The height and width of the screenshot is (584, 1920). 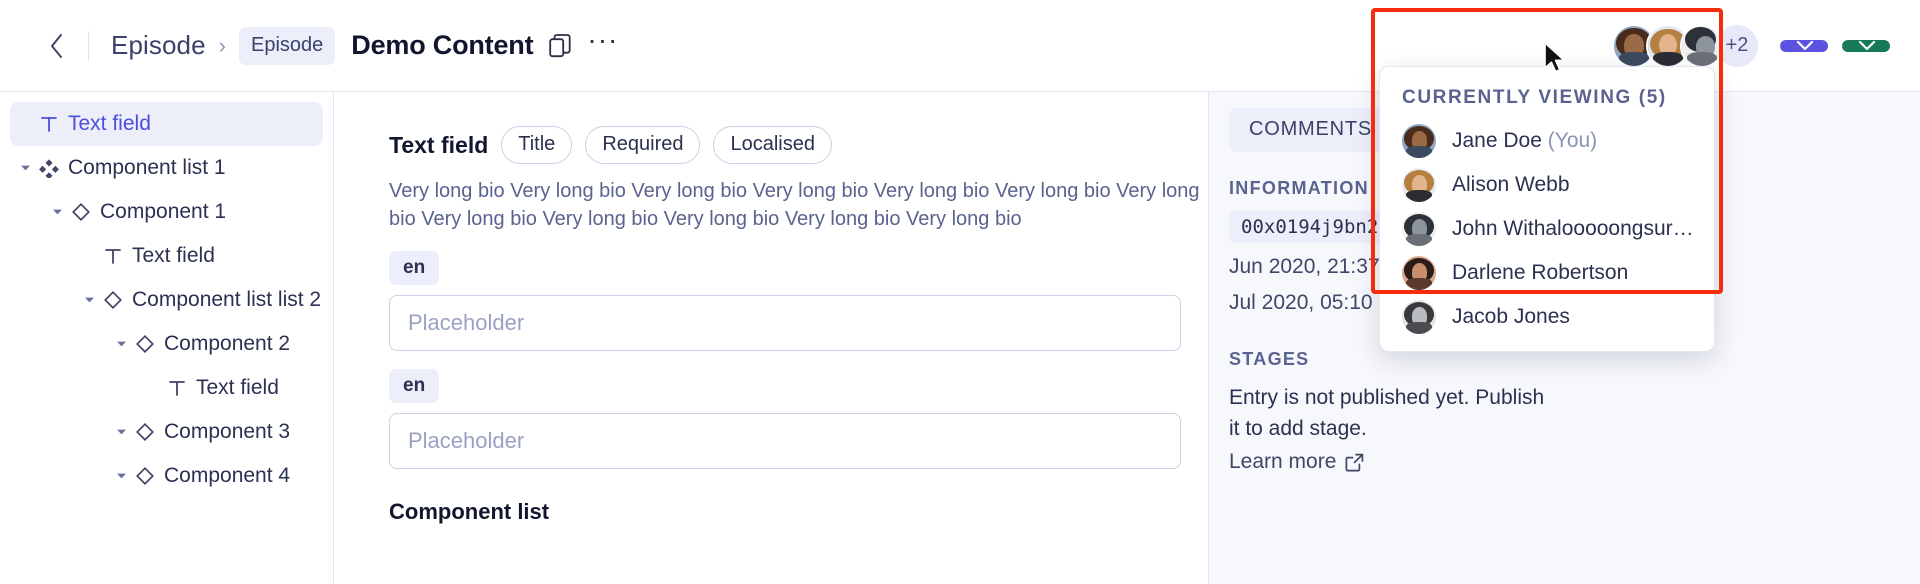 I want to click on chevron-down-icon, so click(x=1866, y=45).